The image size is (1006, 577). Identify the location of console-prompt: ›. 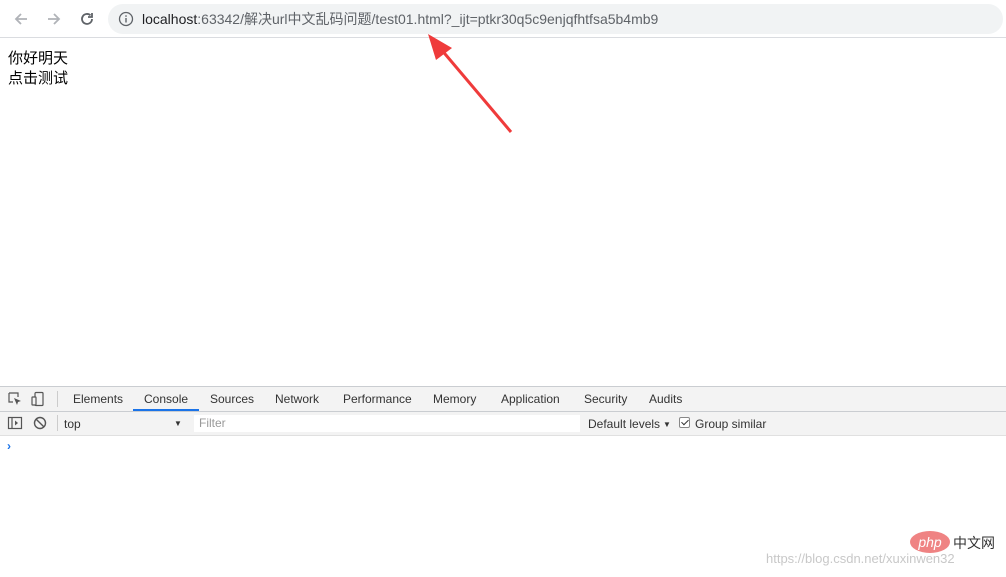
(9, 446).